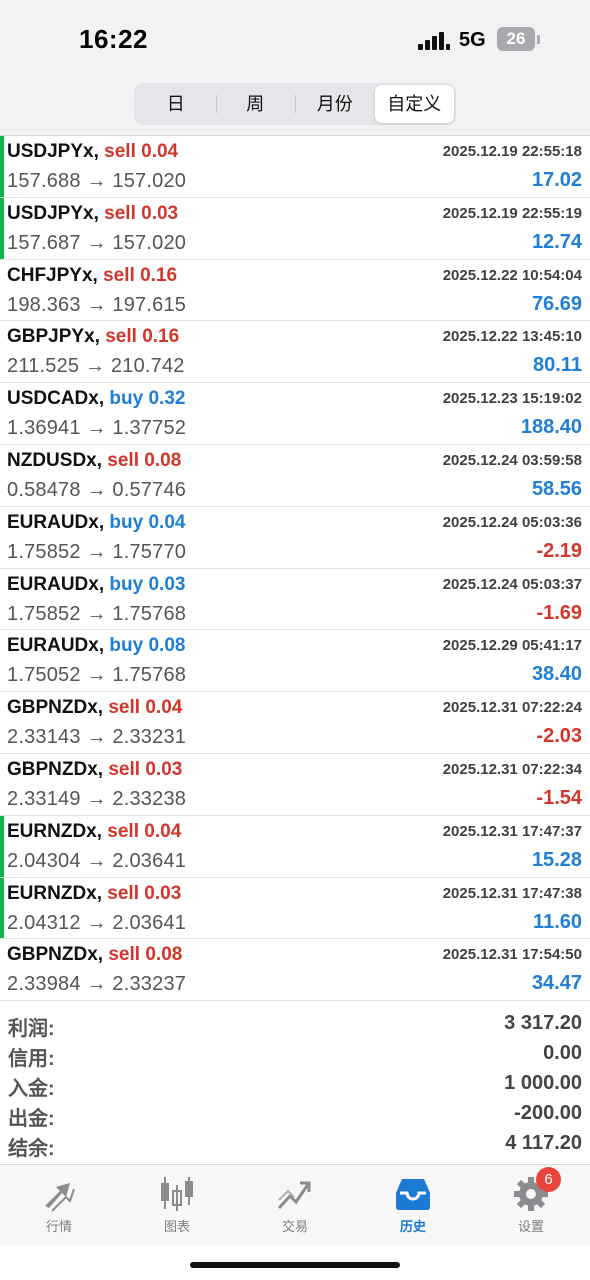  Describe the element at coordinates (562, 1053) in the screenshot. I see `summary-value: 0.00` at that location.